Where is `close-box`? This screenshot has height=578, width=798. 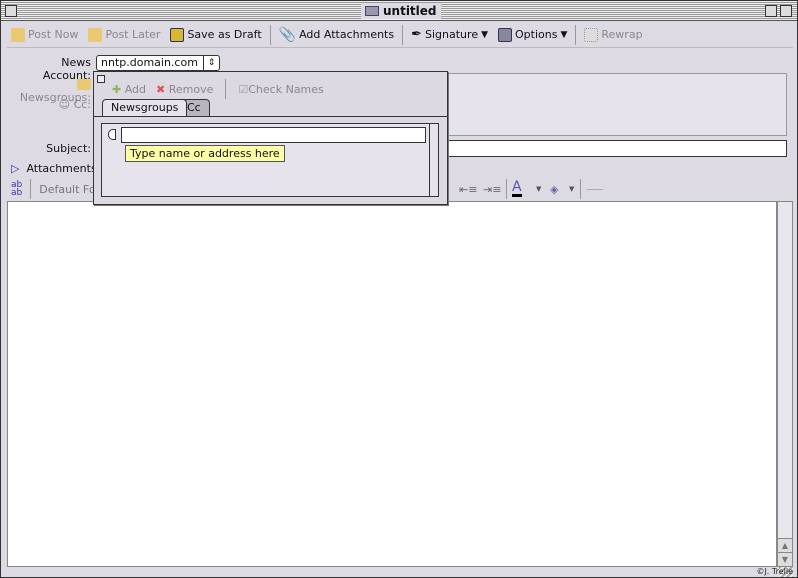 close-box is located at coordinates (11, 11).